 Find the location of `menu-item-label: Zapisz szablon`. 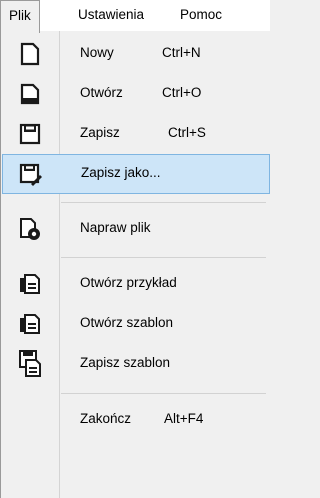

menu-item-label: Zapisz szablon is located at coordinates (125, 362).